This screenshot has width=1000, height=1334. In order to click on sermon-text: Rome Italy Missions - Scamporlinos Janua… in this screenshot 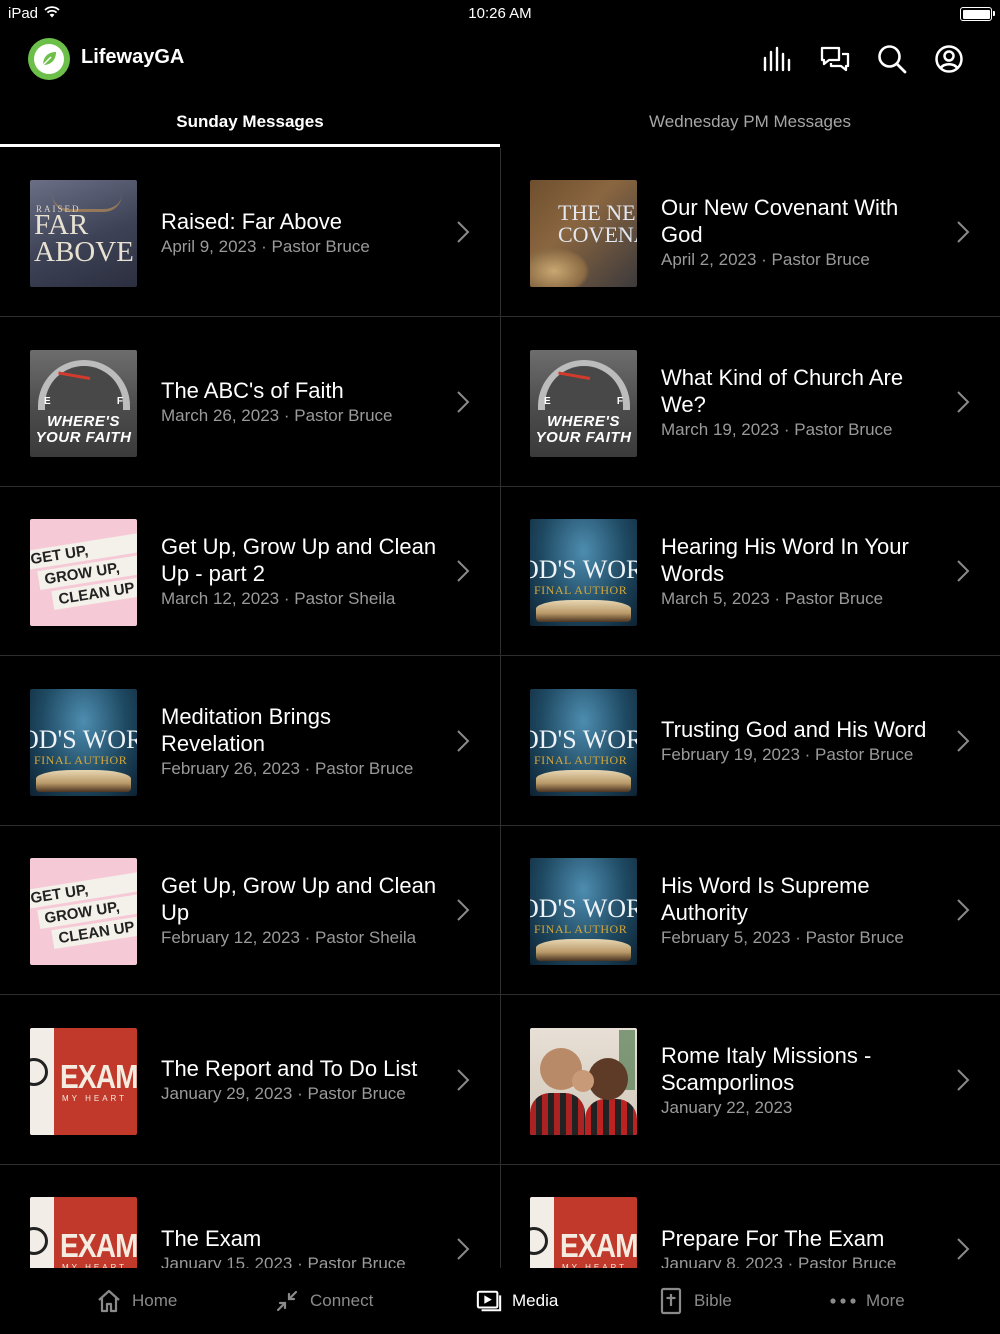, I will do `click(800, 1080)`.